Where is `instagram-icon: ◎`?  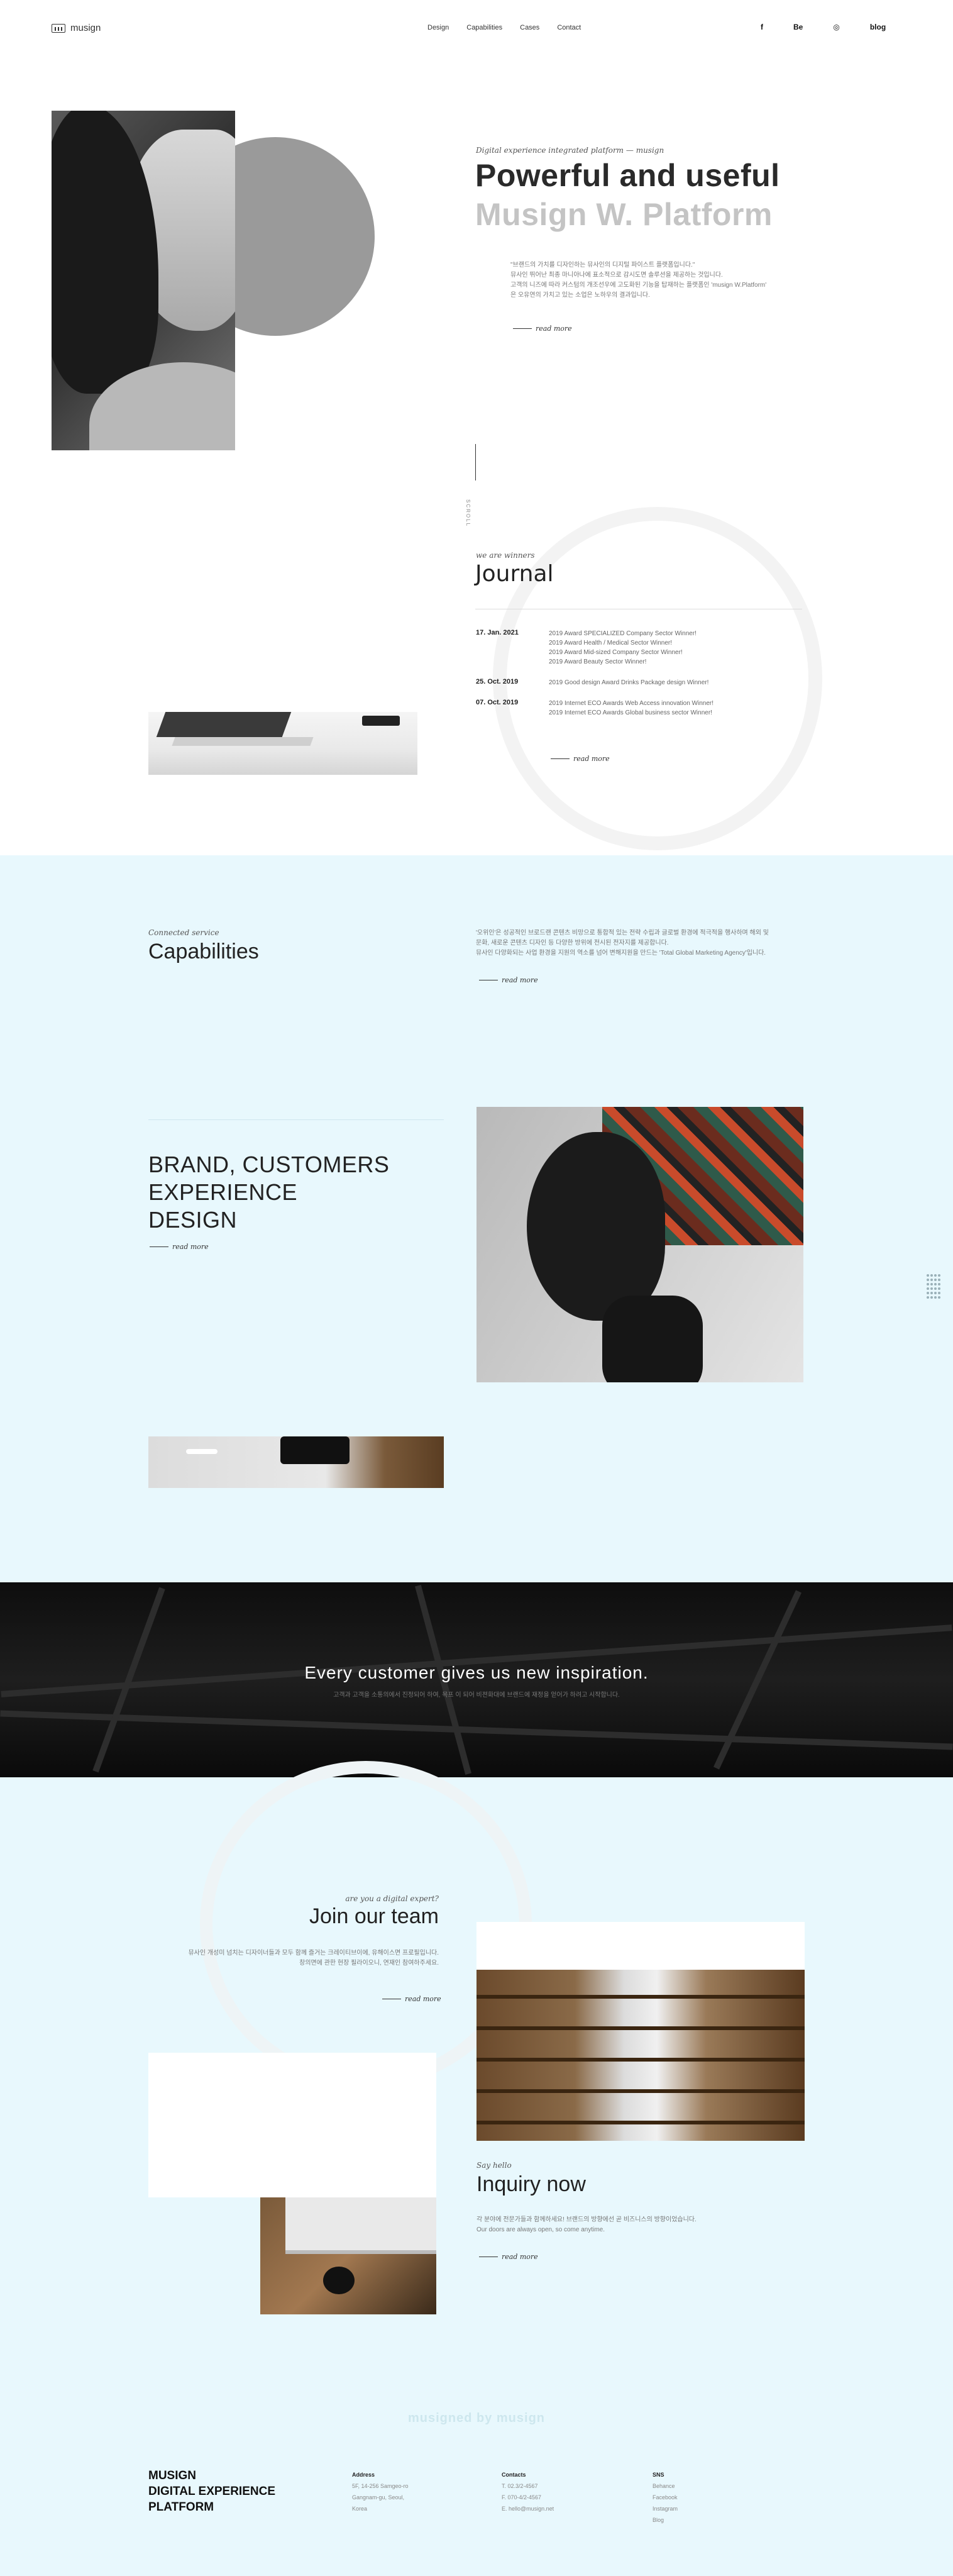
instagram-icon: ◎ is located at coordinates (836, 27).